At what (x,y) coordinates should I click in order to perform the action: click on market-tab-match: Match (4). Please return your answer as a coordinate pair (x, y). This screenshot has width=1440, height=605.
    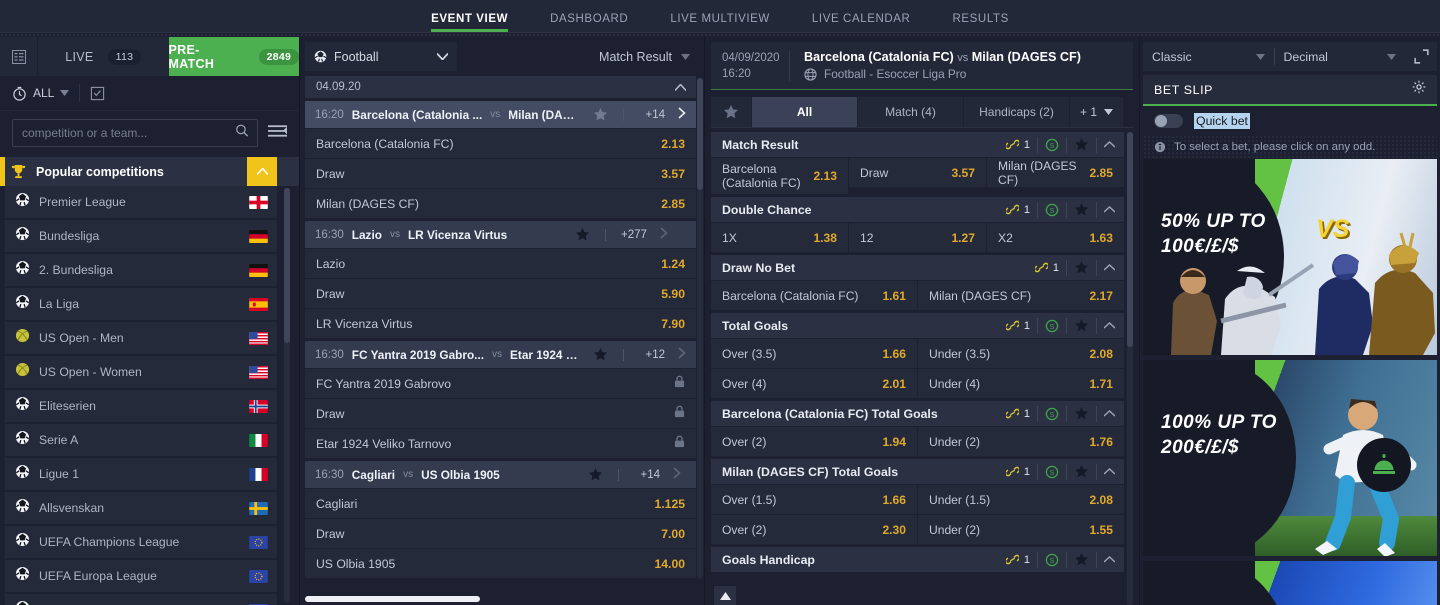
    Looking at the image, I should click on (910, 112).